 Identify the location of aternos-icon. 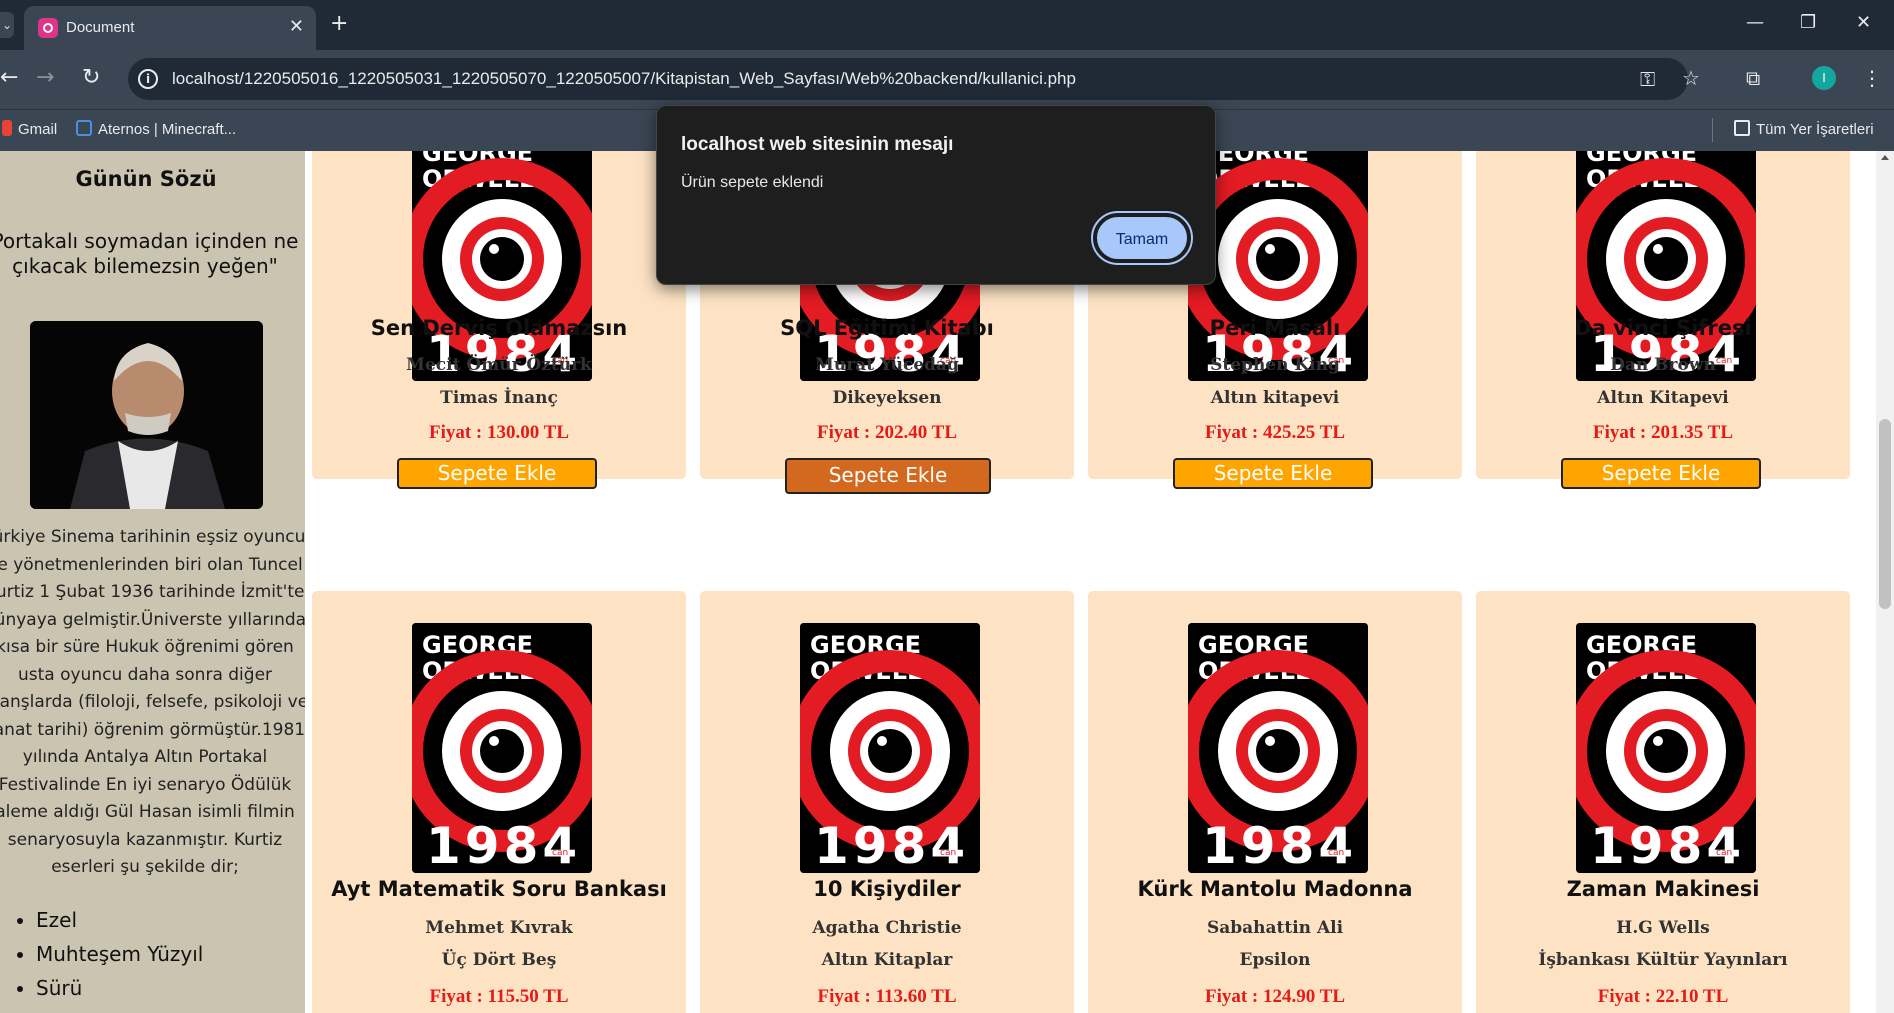
(84, 128).